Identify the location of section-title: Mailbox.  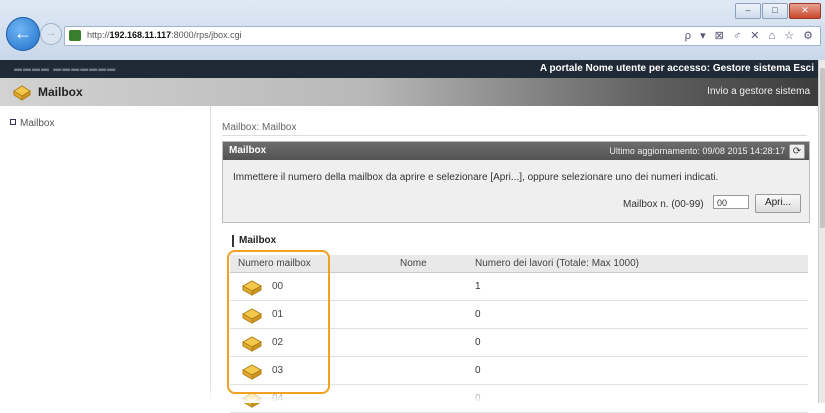
(254, 241).